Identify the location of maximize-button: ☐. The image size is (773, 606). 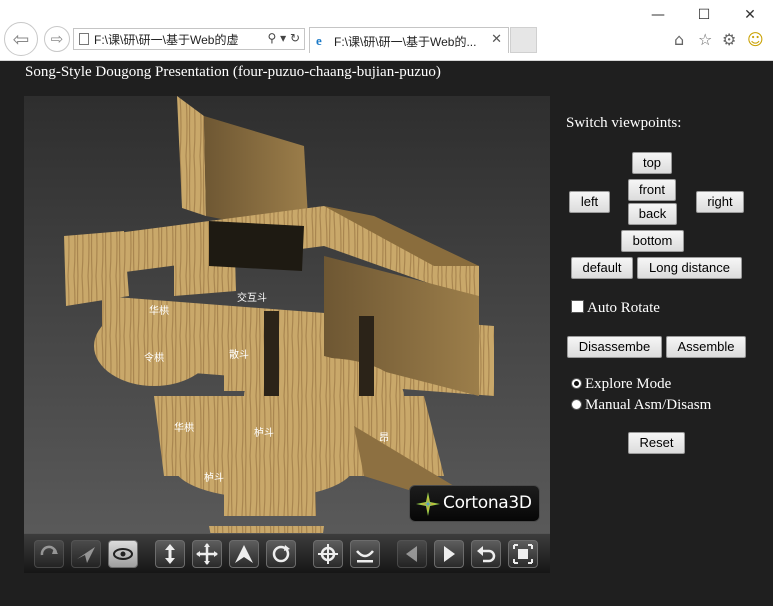
(704, 15).